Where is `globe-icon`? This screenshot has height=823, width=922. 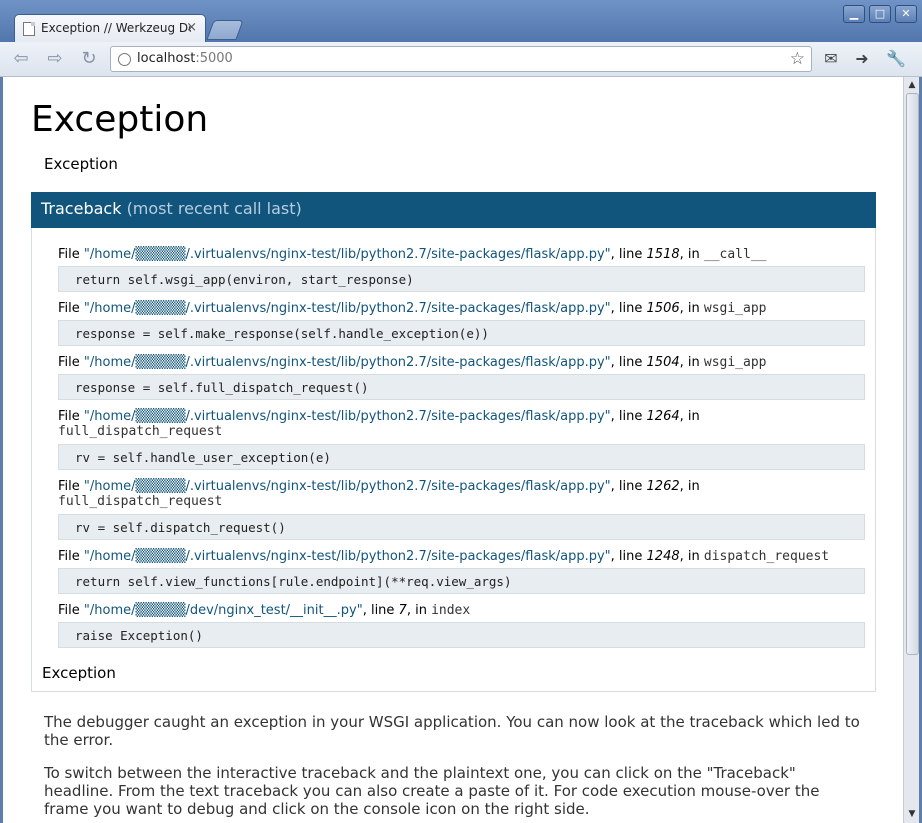
globe-icon is located at coordinates (124, 59).